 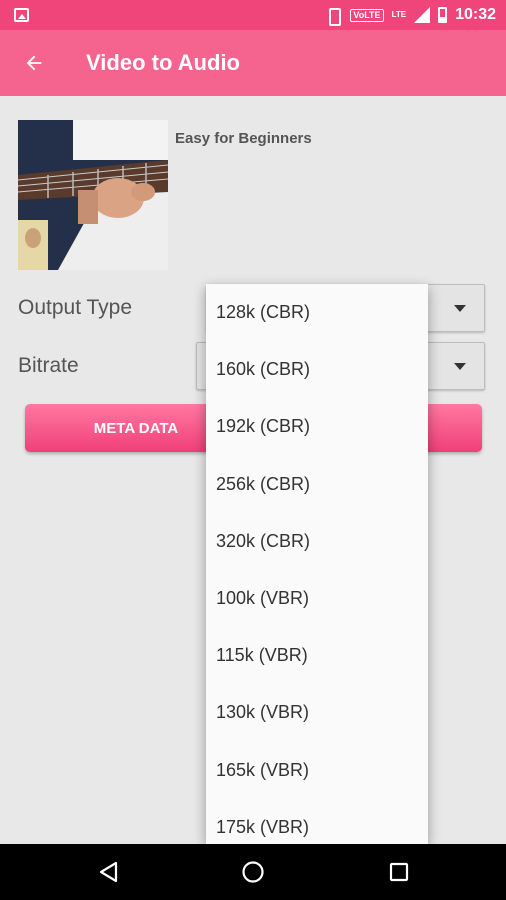 I want to click on square-recents-icon, so click(x=399, y=872).